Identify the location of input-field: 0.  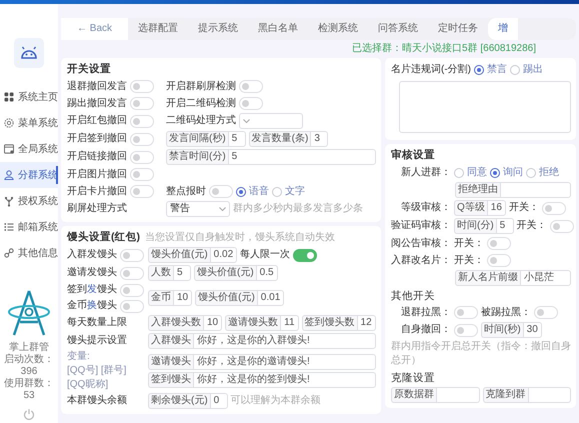
(219, 401).